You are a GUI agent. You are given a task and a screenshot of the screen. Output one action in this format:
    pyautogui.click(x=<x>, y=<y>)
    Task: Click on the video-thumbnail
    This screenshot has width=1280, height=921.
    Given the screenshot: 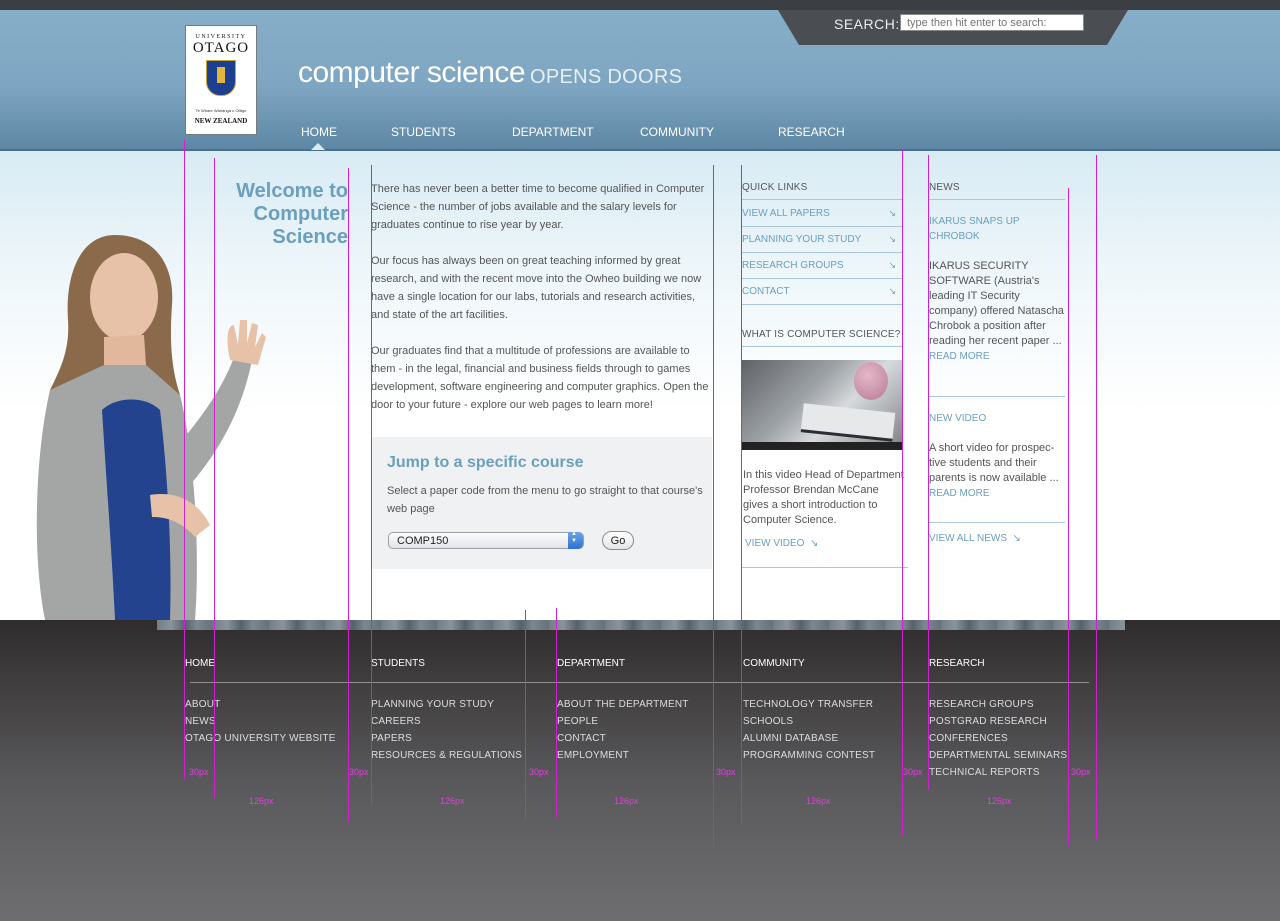 What is the action you would take?
    pyautogui.click(x=822, y=405)
    